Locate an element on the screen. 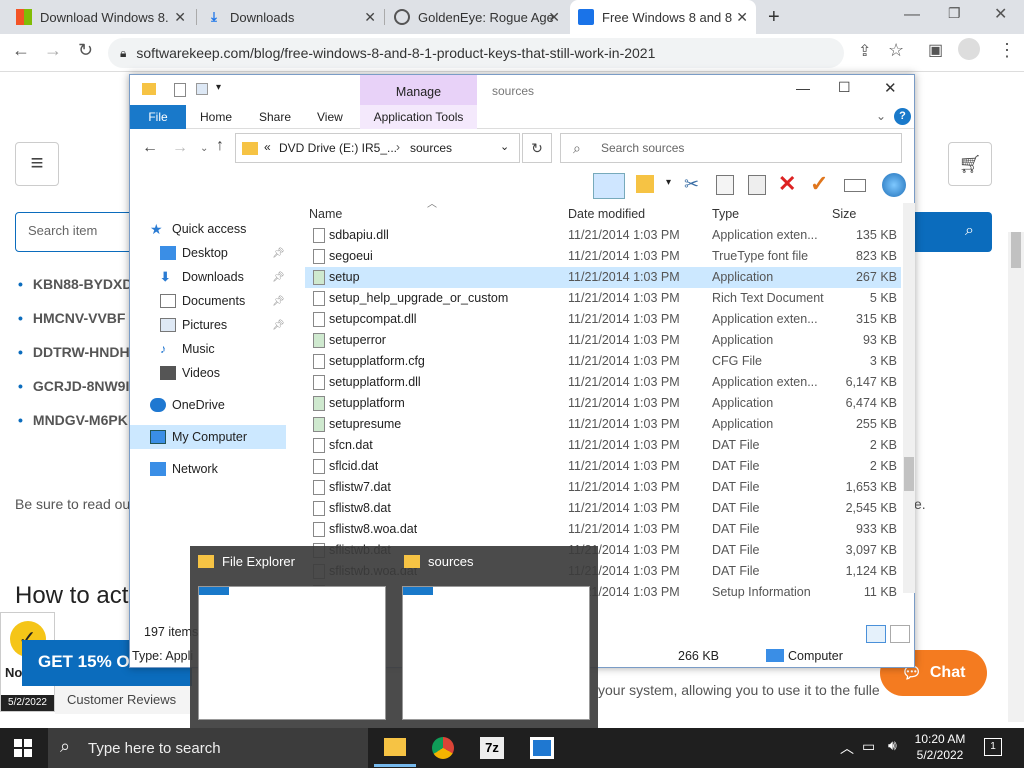  column-header-type: Type is located at coordinates (725, 214).